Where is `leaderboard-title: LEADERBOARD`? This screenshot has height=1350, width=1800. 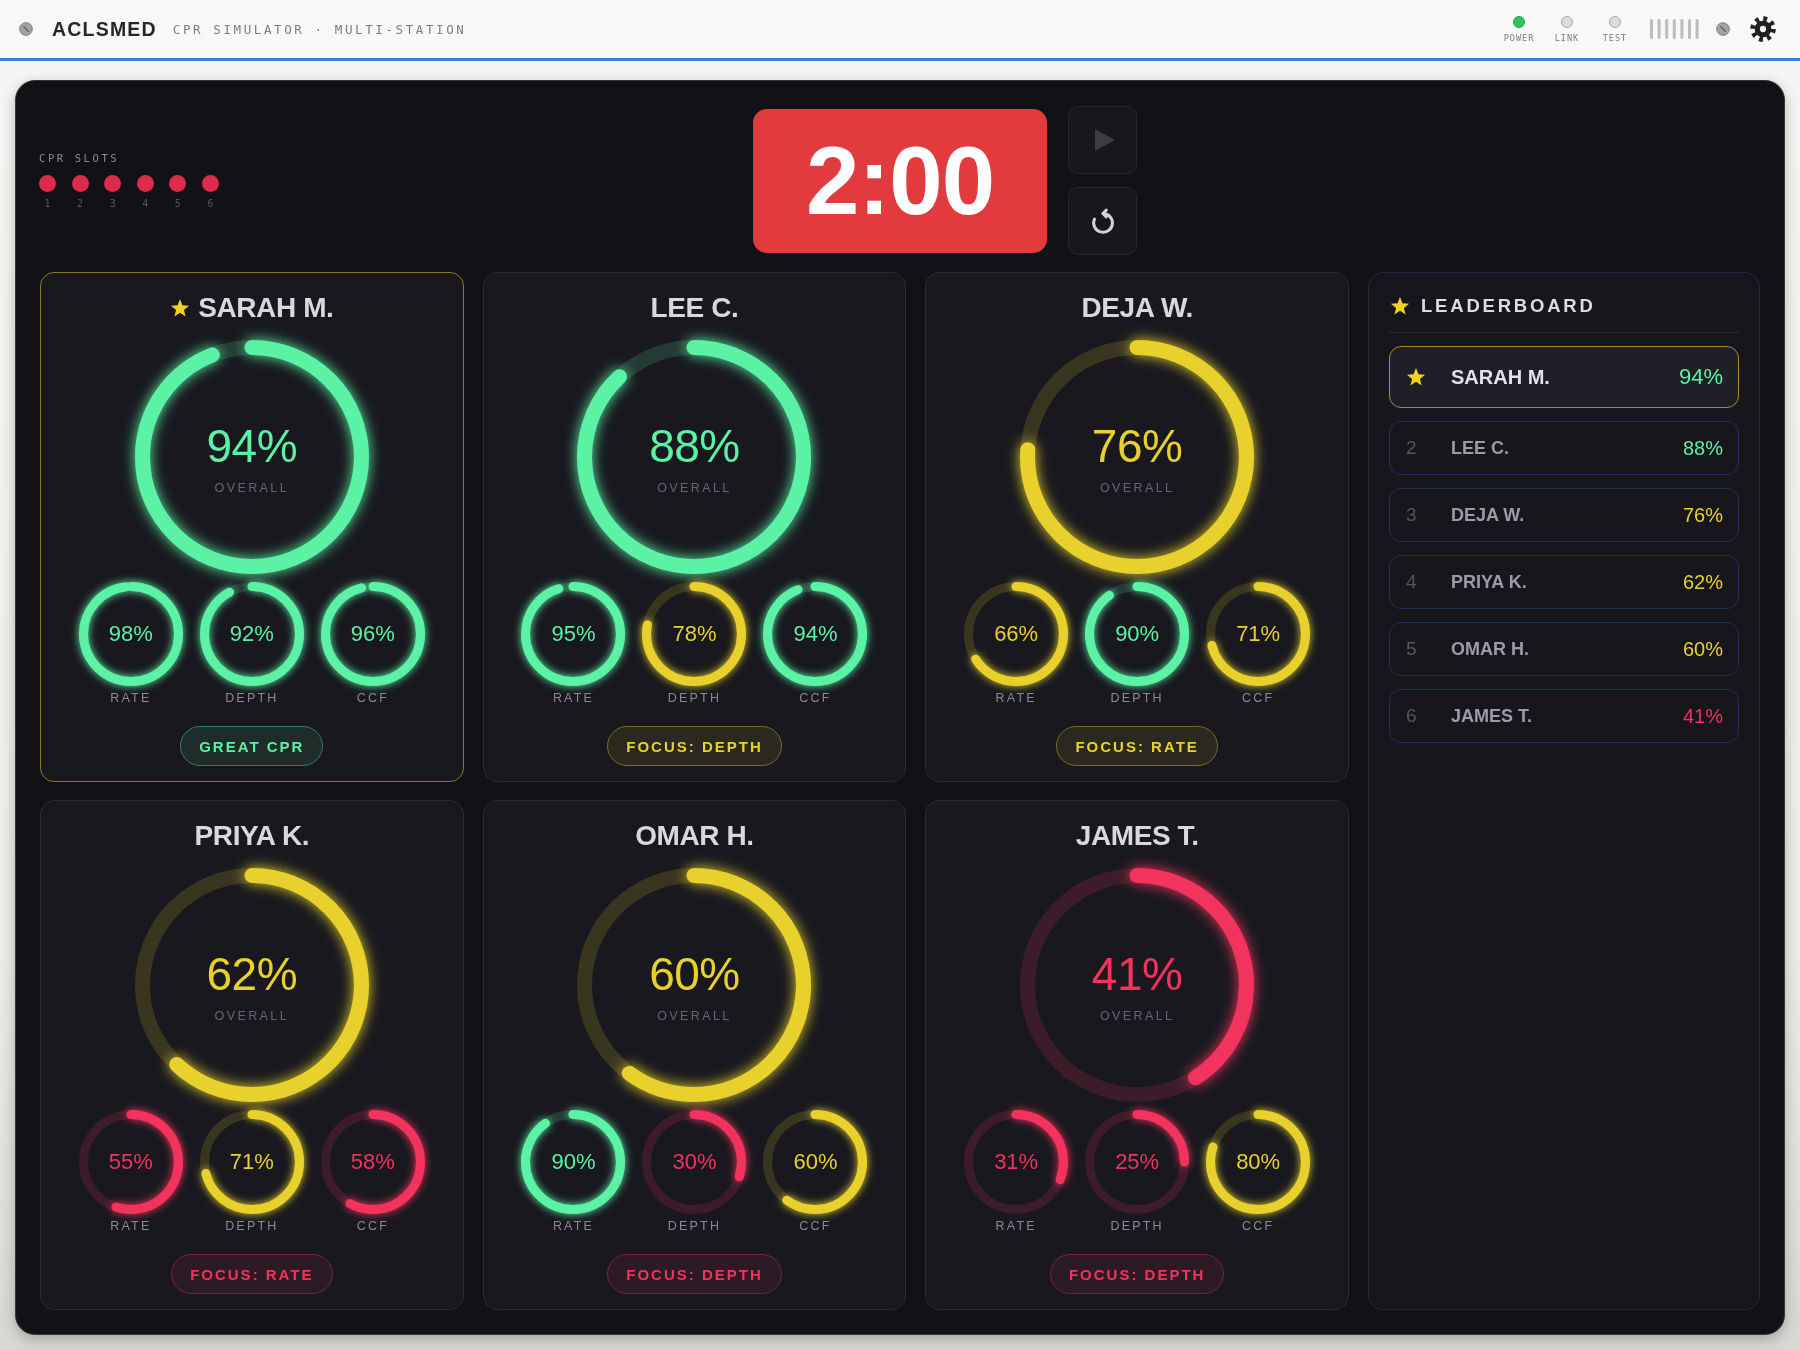 leaderboard-title: LEADERBOARD is located at coordinates (1508, 306).